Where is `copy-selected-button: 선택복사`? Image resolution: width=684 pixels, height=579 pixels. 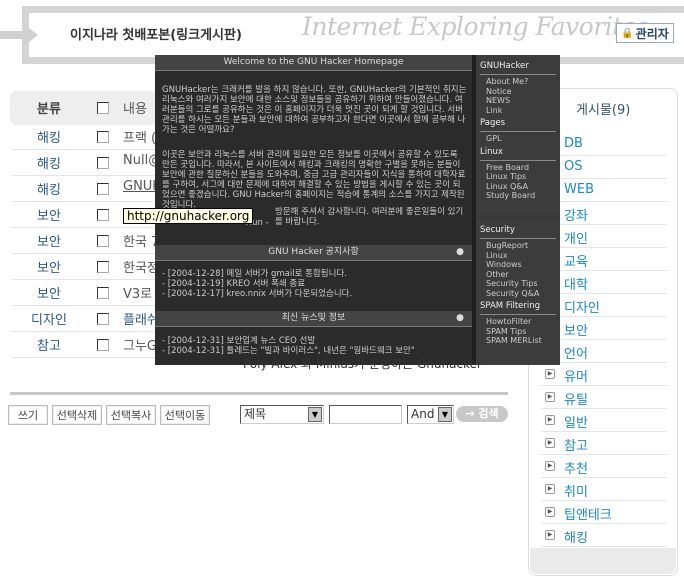
copy-selected-button: 선택복사 is located at coordinates (131, 415).